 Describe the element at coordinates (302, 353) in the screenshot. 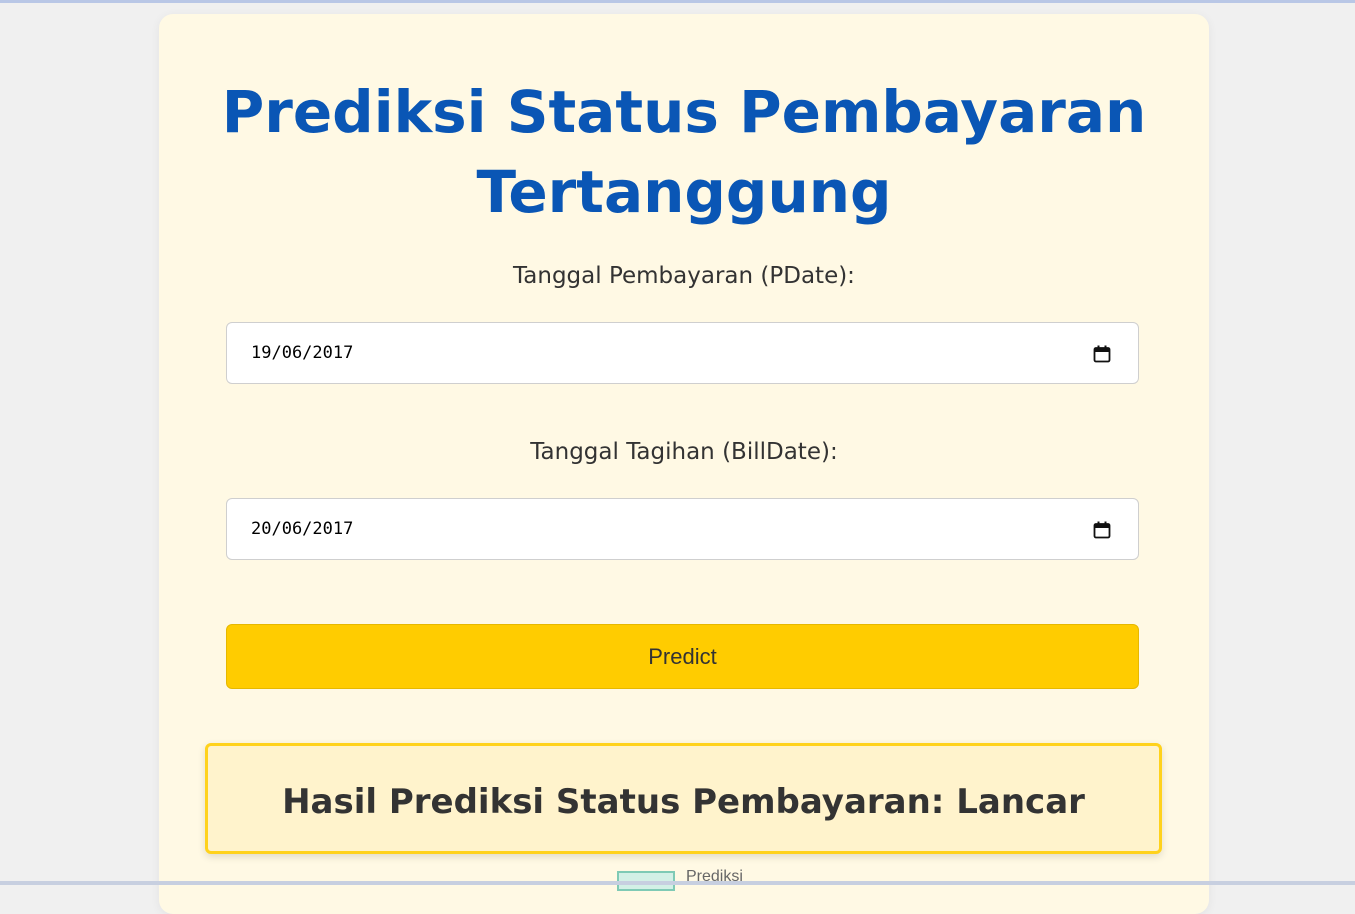

I see `pdate-value: 19/06/2017` at that location.